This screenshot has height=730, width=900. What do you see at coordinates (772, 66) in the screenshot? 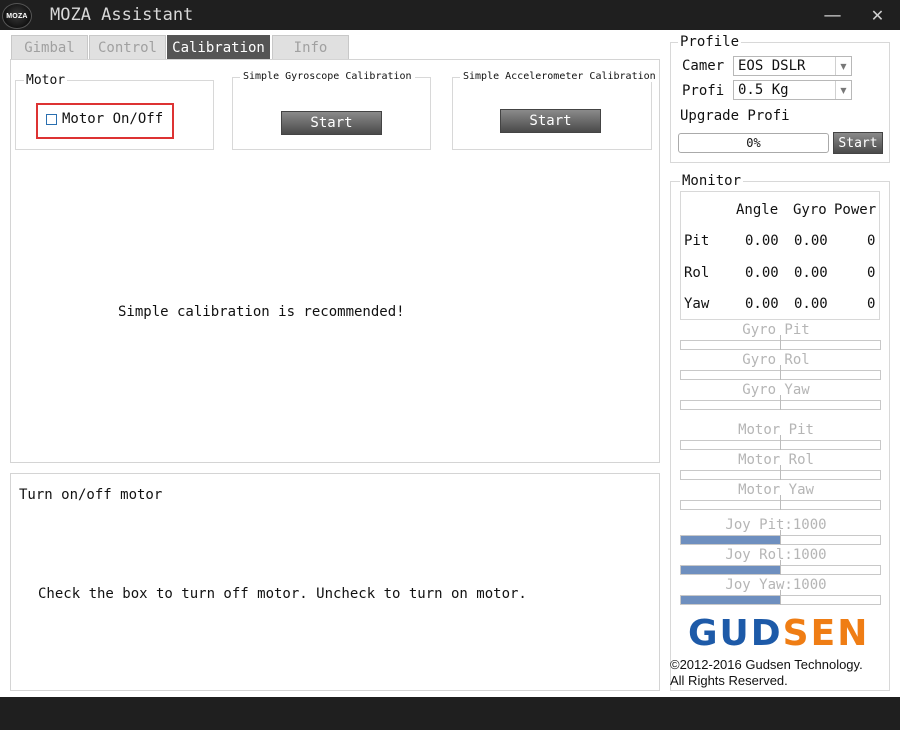
I see `camera-select-value: EOS DSLR` at bounding box center [772, 66].